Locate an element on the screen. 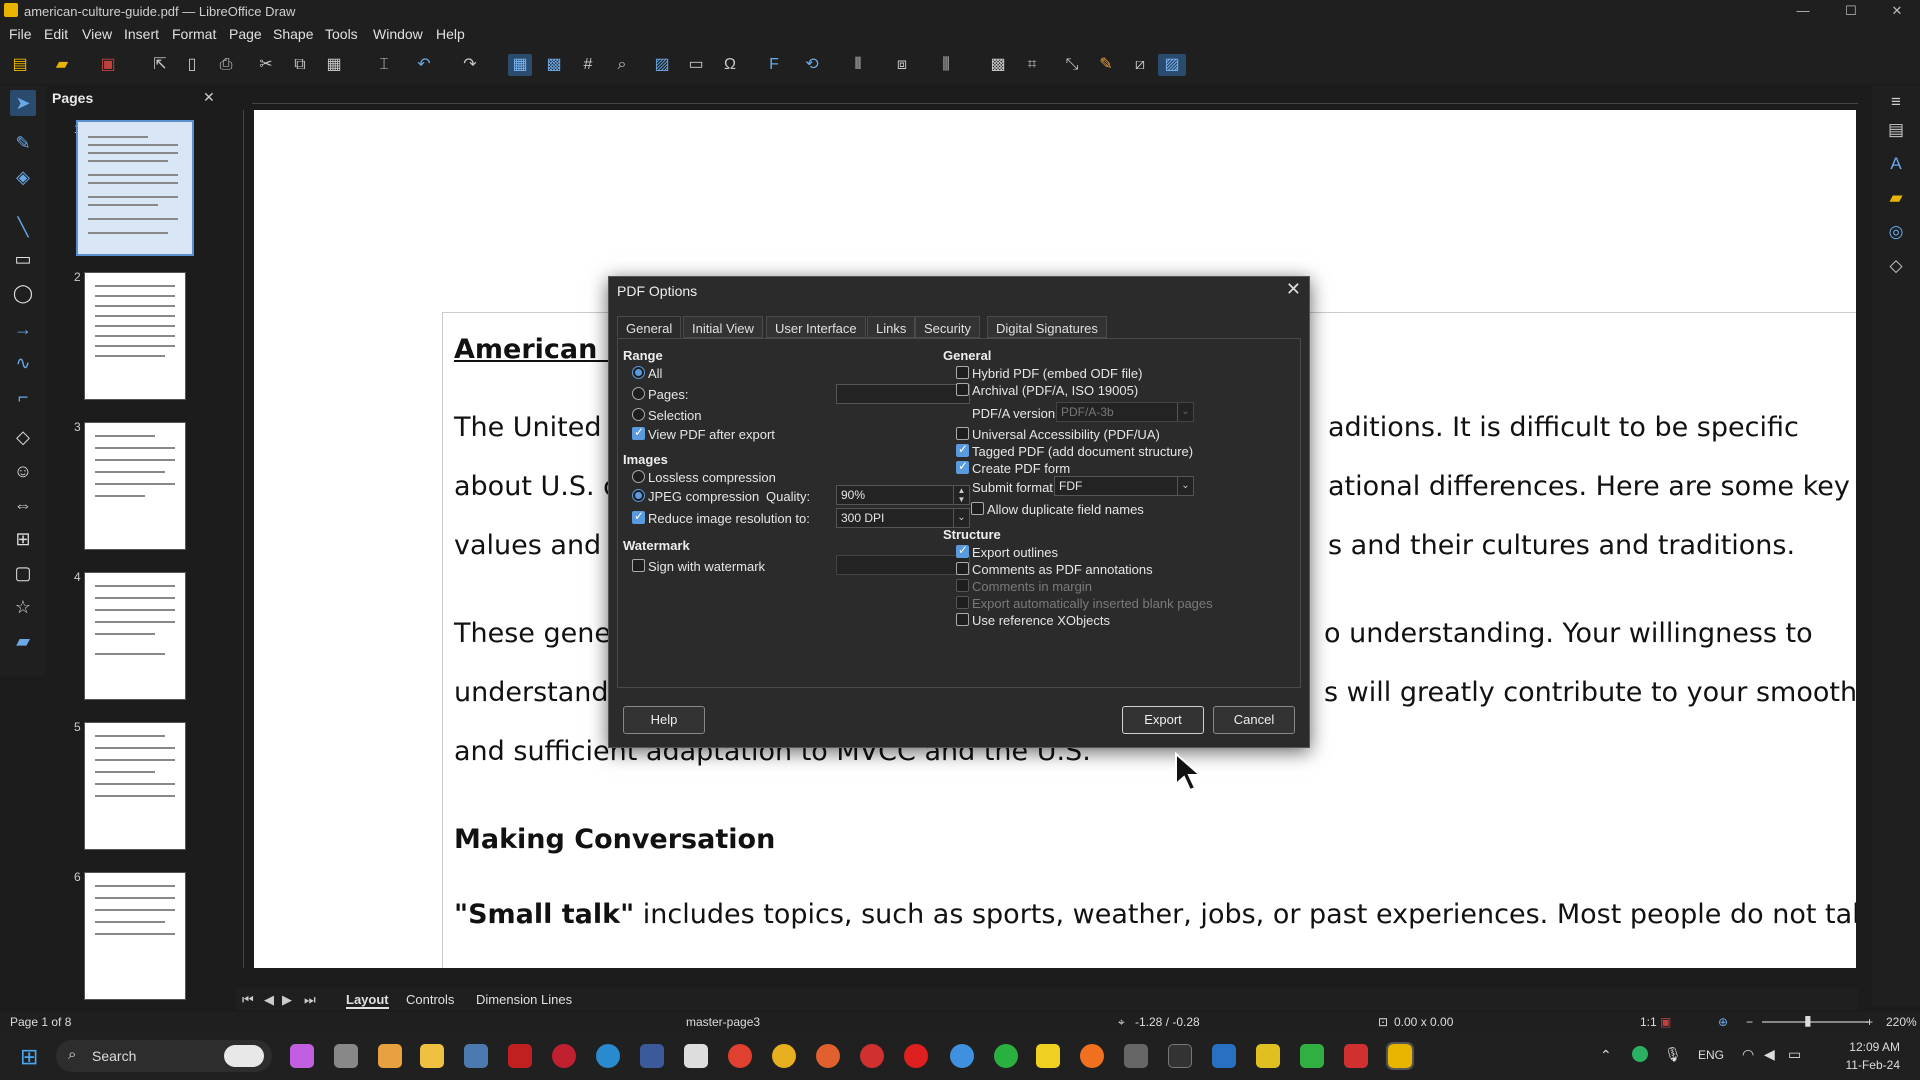 This screenshot has height=1080, width=1920. menu-edit: Edit is located at coordinates (56, 34).